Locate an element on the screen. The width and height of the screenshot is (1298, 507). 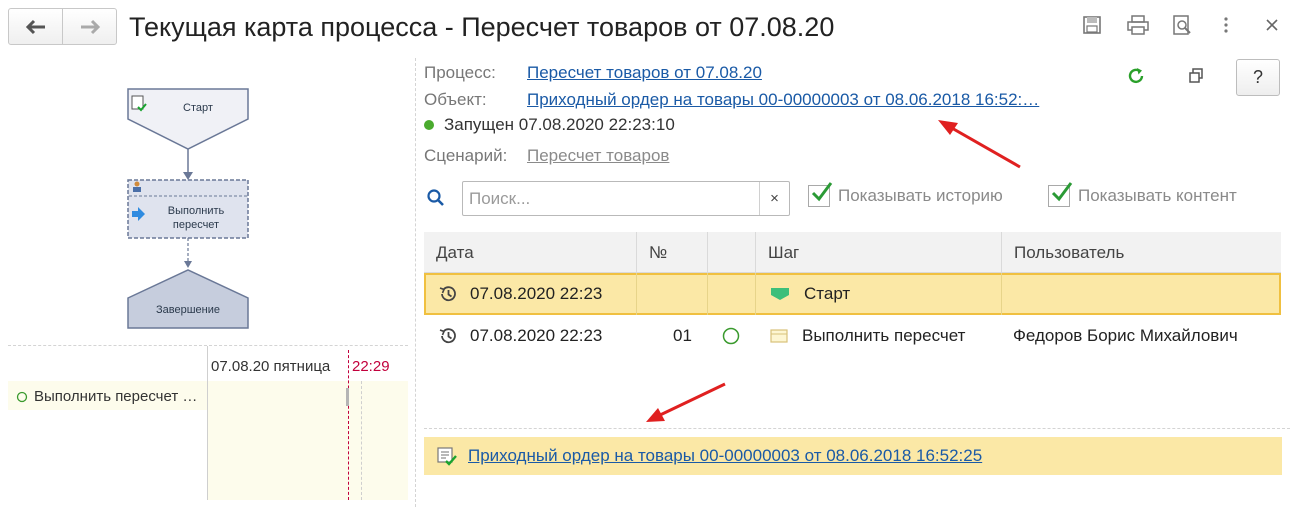
back-button is located at coordinates (35, 26).